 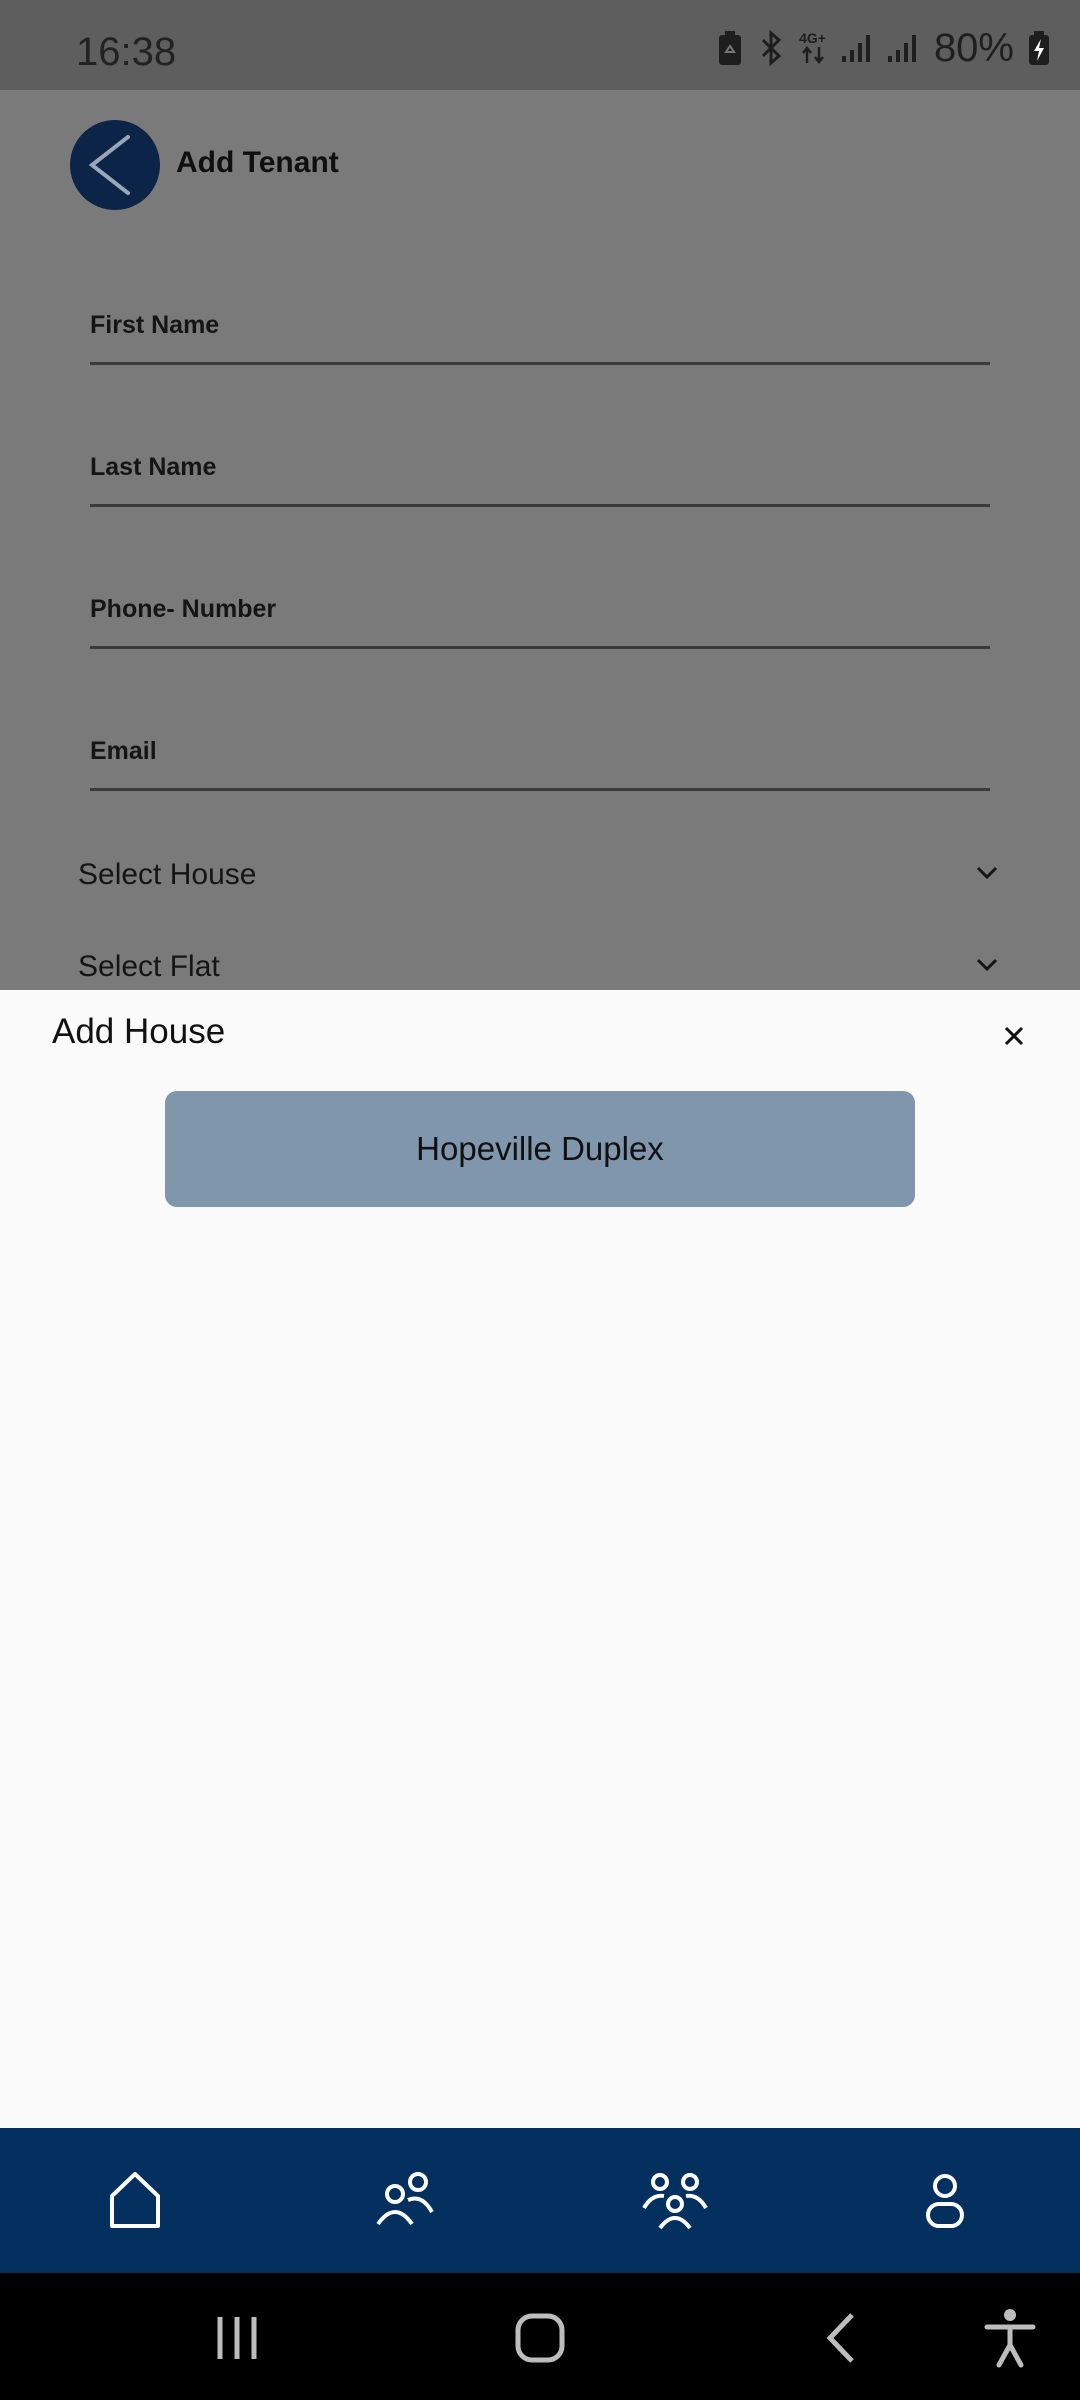 I want to click on nav-profile, so click(x=945, y=2201).